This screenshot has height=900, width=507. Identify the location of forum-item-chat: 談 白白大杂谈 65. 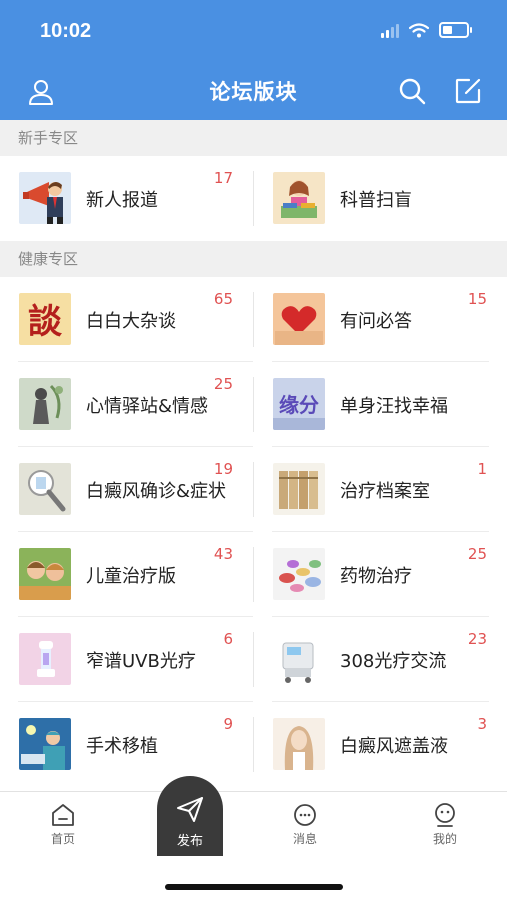
(126, 319).